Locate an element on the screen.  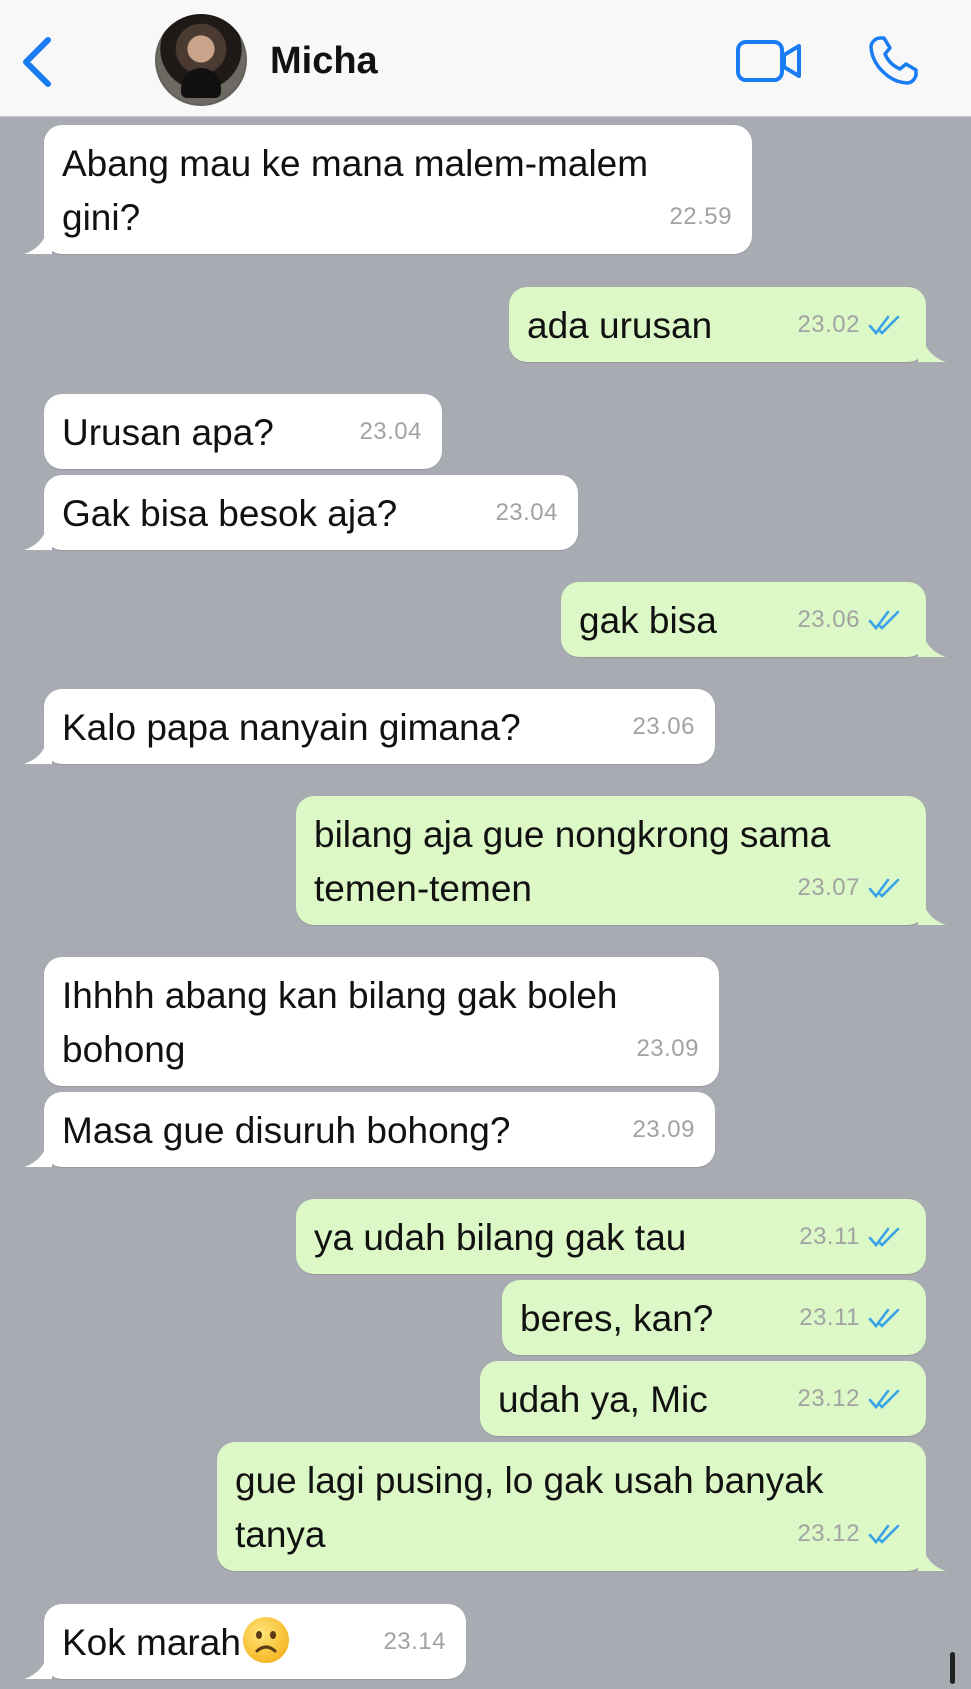
message-bubble-incoming: Gak bisa besok aja? 23.04 is located at coordinates (301, 512).